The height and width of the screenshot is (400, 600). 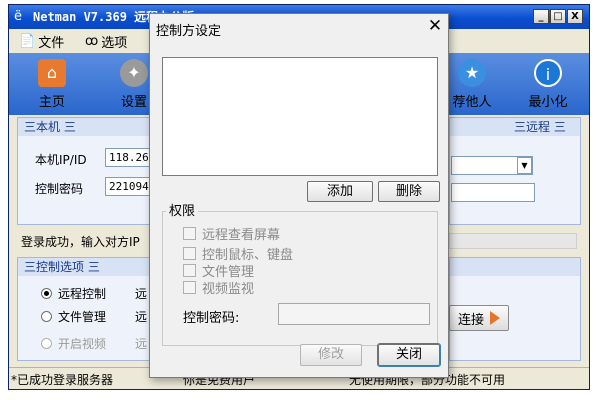 I want to click on local-group: 三本机 三, so click(x=87, y=171).